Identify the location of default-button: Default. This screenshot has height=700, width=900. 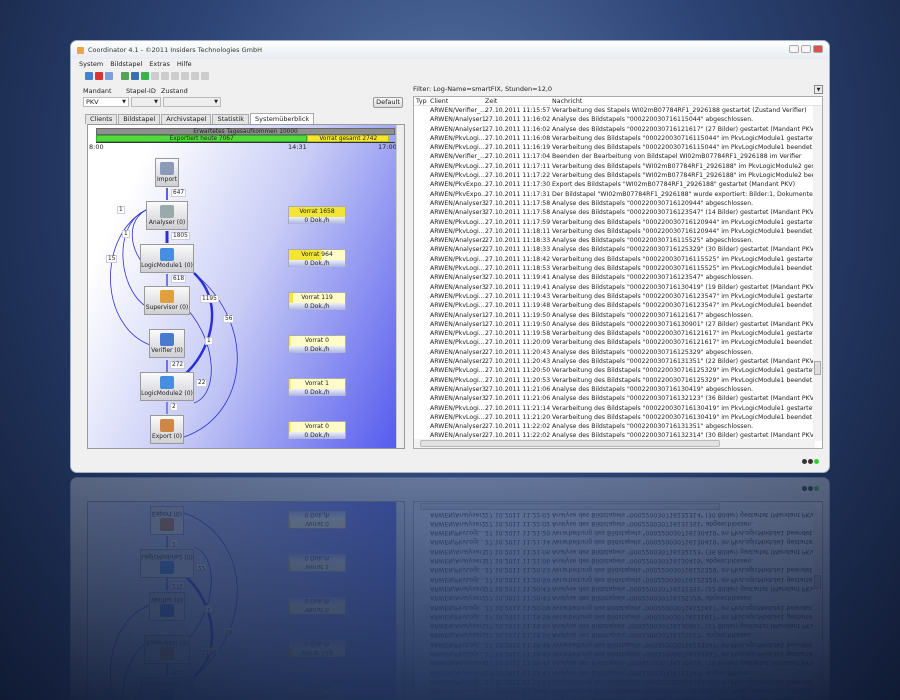
(388, 102).